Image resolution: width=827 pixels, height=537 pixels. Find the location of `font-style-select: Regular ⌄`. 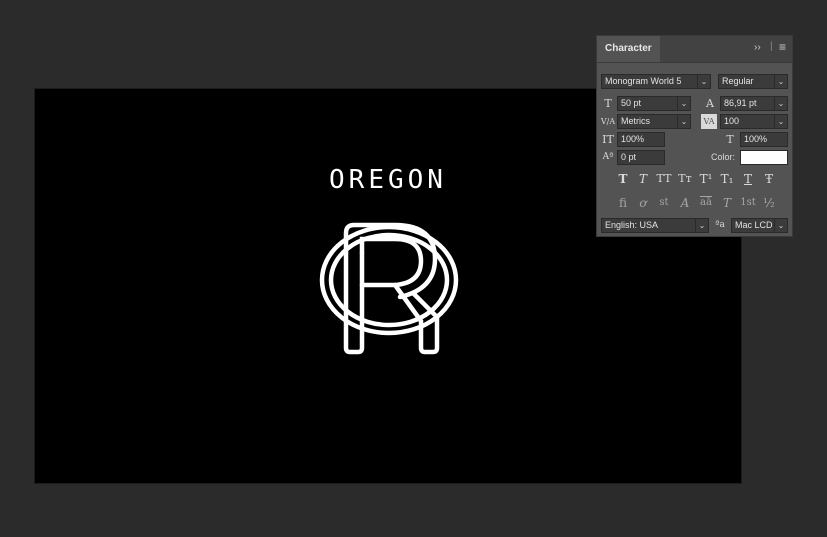

font-style-select: Regular ⌄ is located at coordinates (753, 81).